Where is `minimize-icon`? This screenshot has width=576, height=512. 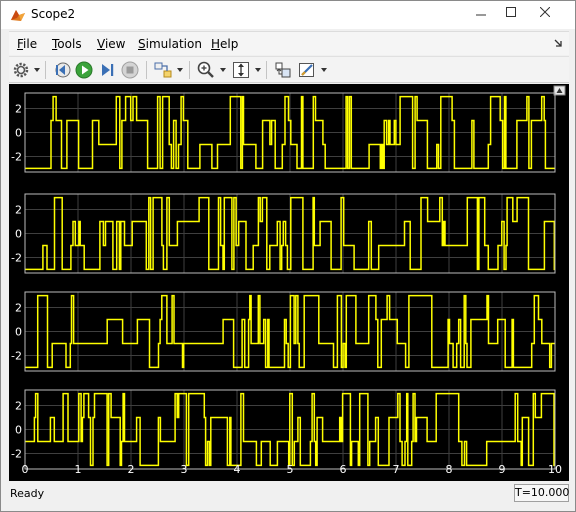
minimize-icon is located at coordinates (481, 15).